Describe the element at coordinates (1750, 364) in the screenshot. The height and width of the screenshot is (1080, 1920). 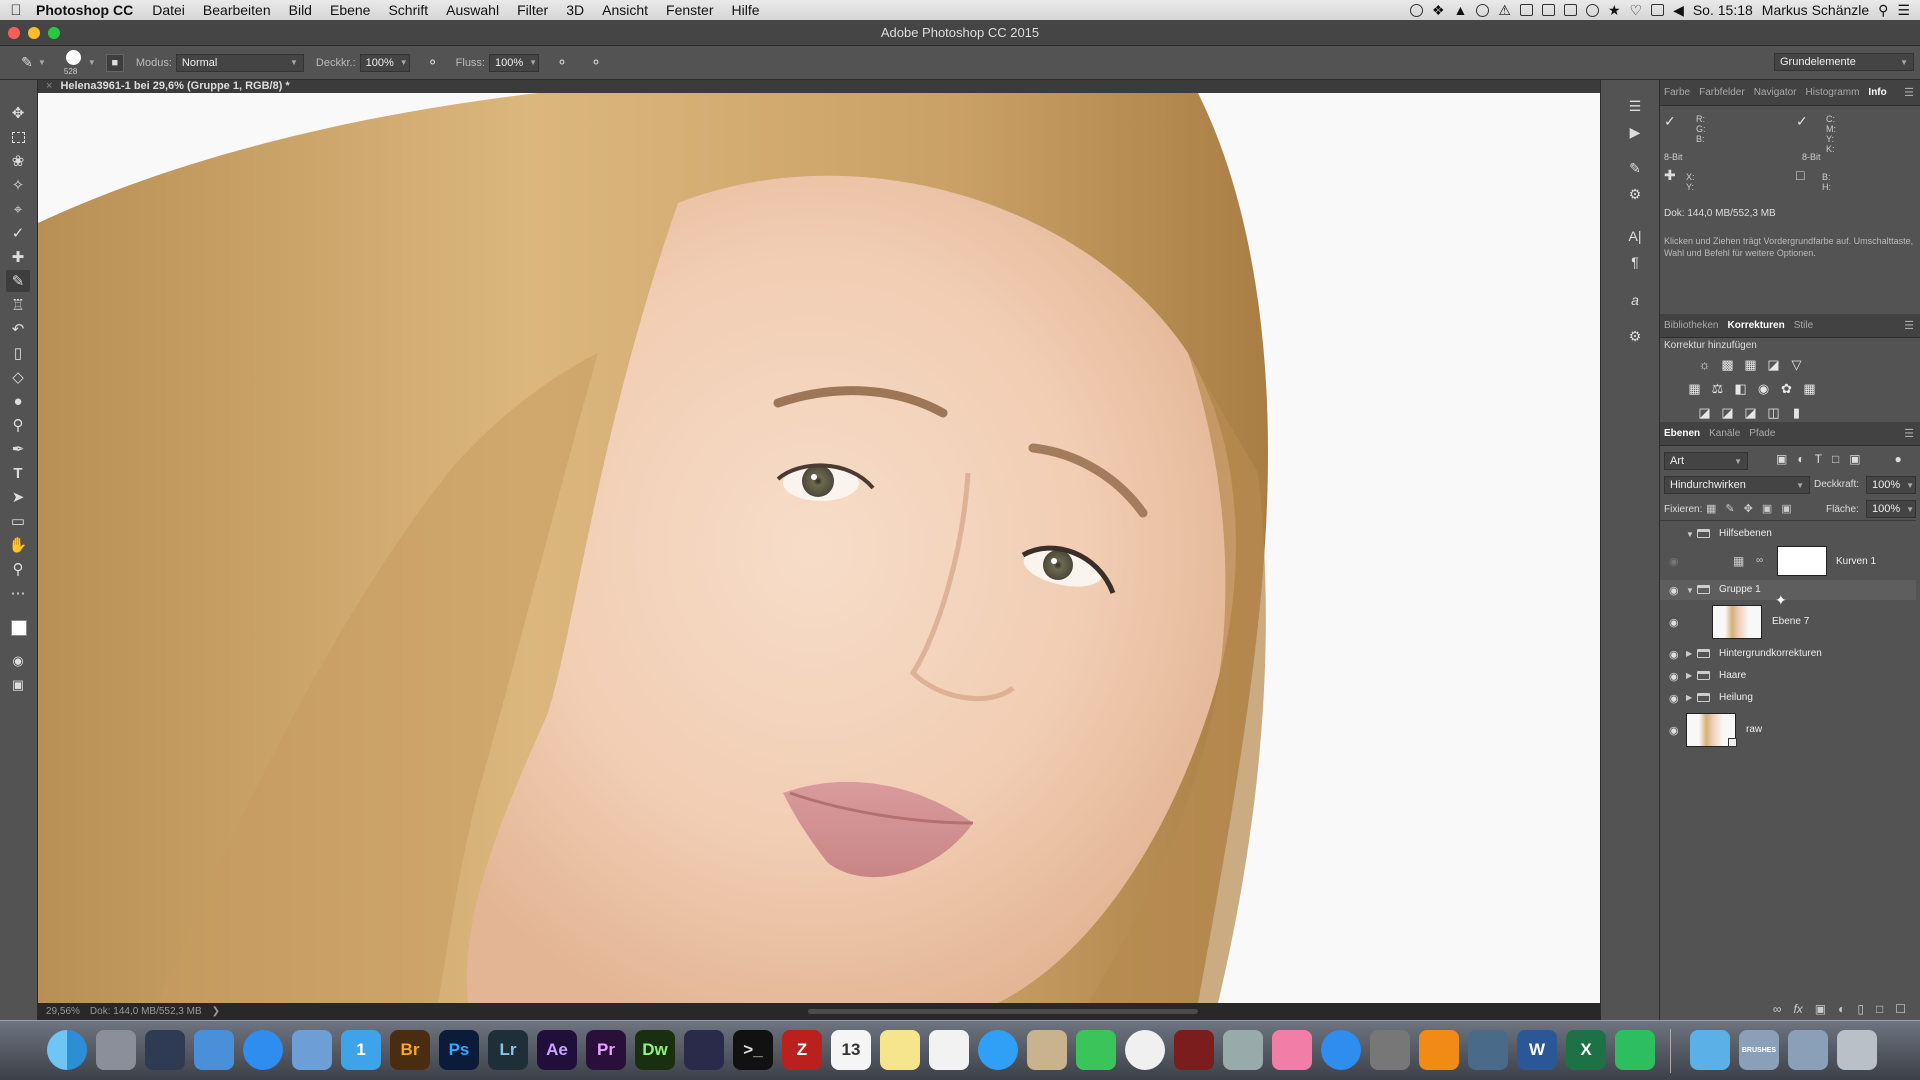
I see `curves-icon: ▦` at that location.